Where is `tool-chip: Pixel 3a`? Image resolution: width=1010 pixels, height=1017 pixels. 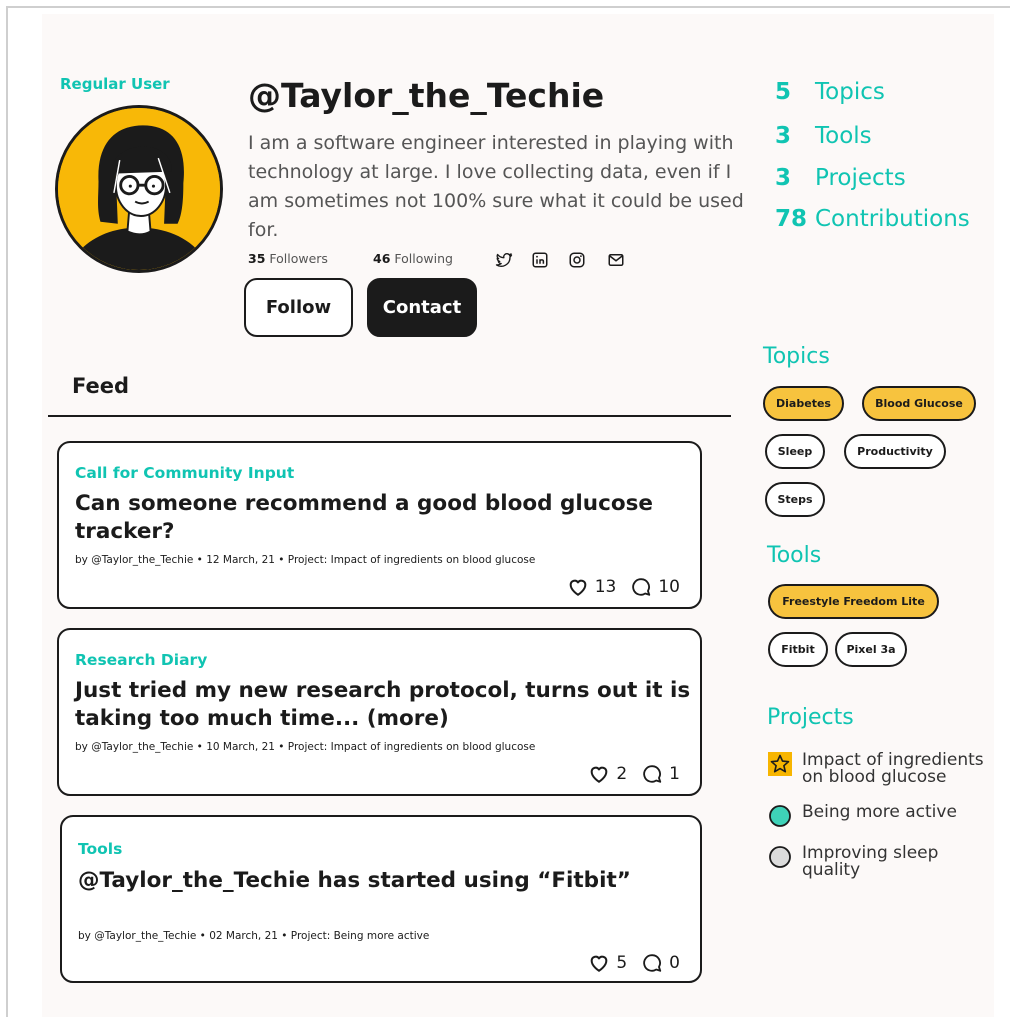 tool-chip: Pixel 3a is located at coordinates (871, 649).